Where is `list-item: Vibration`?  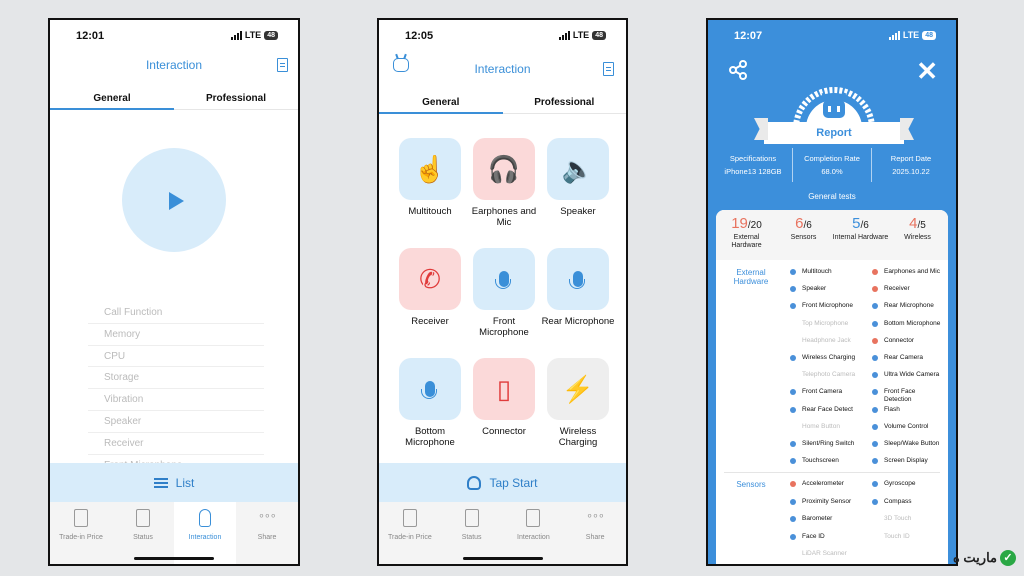
list-item: Vibration is located at coordinates (176, 400).